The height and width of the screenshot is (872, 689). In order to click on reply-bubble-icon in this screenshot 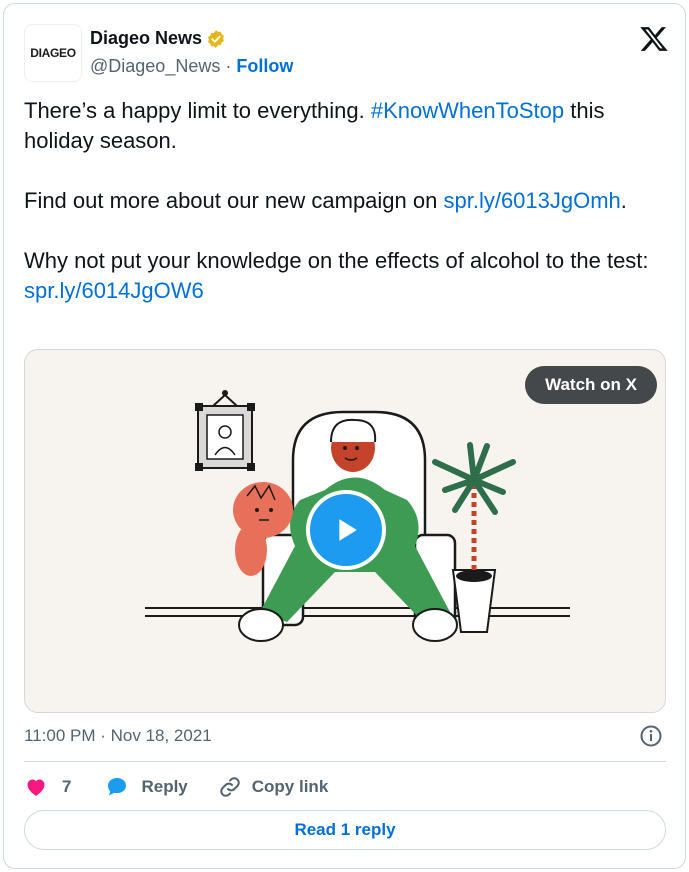, I will do `click(117, 787)`.